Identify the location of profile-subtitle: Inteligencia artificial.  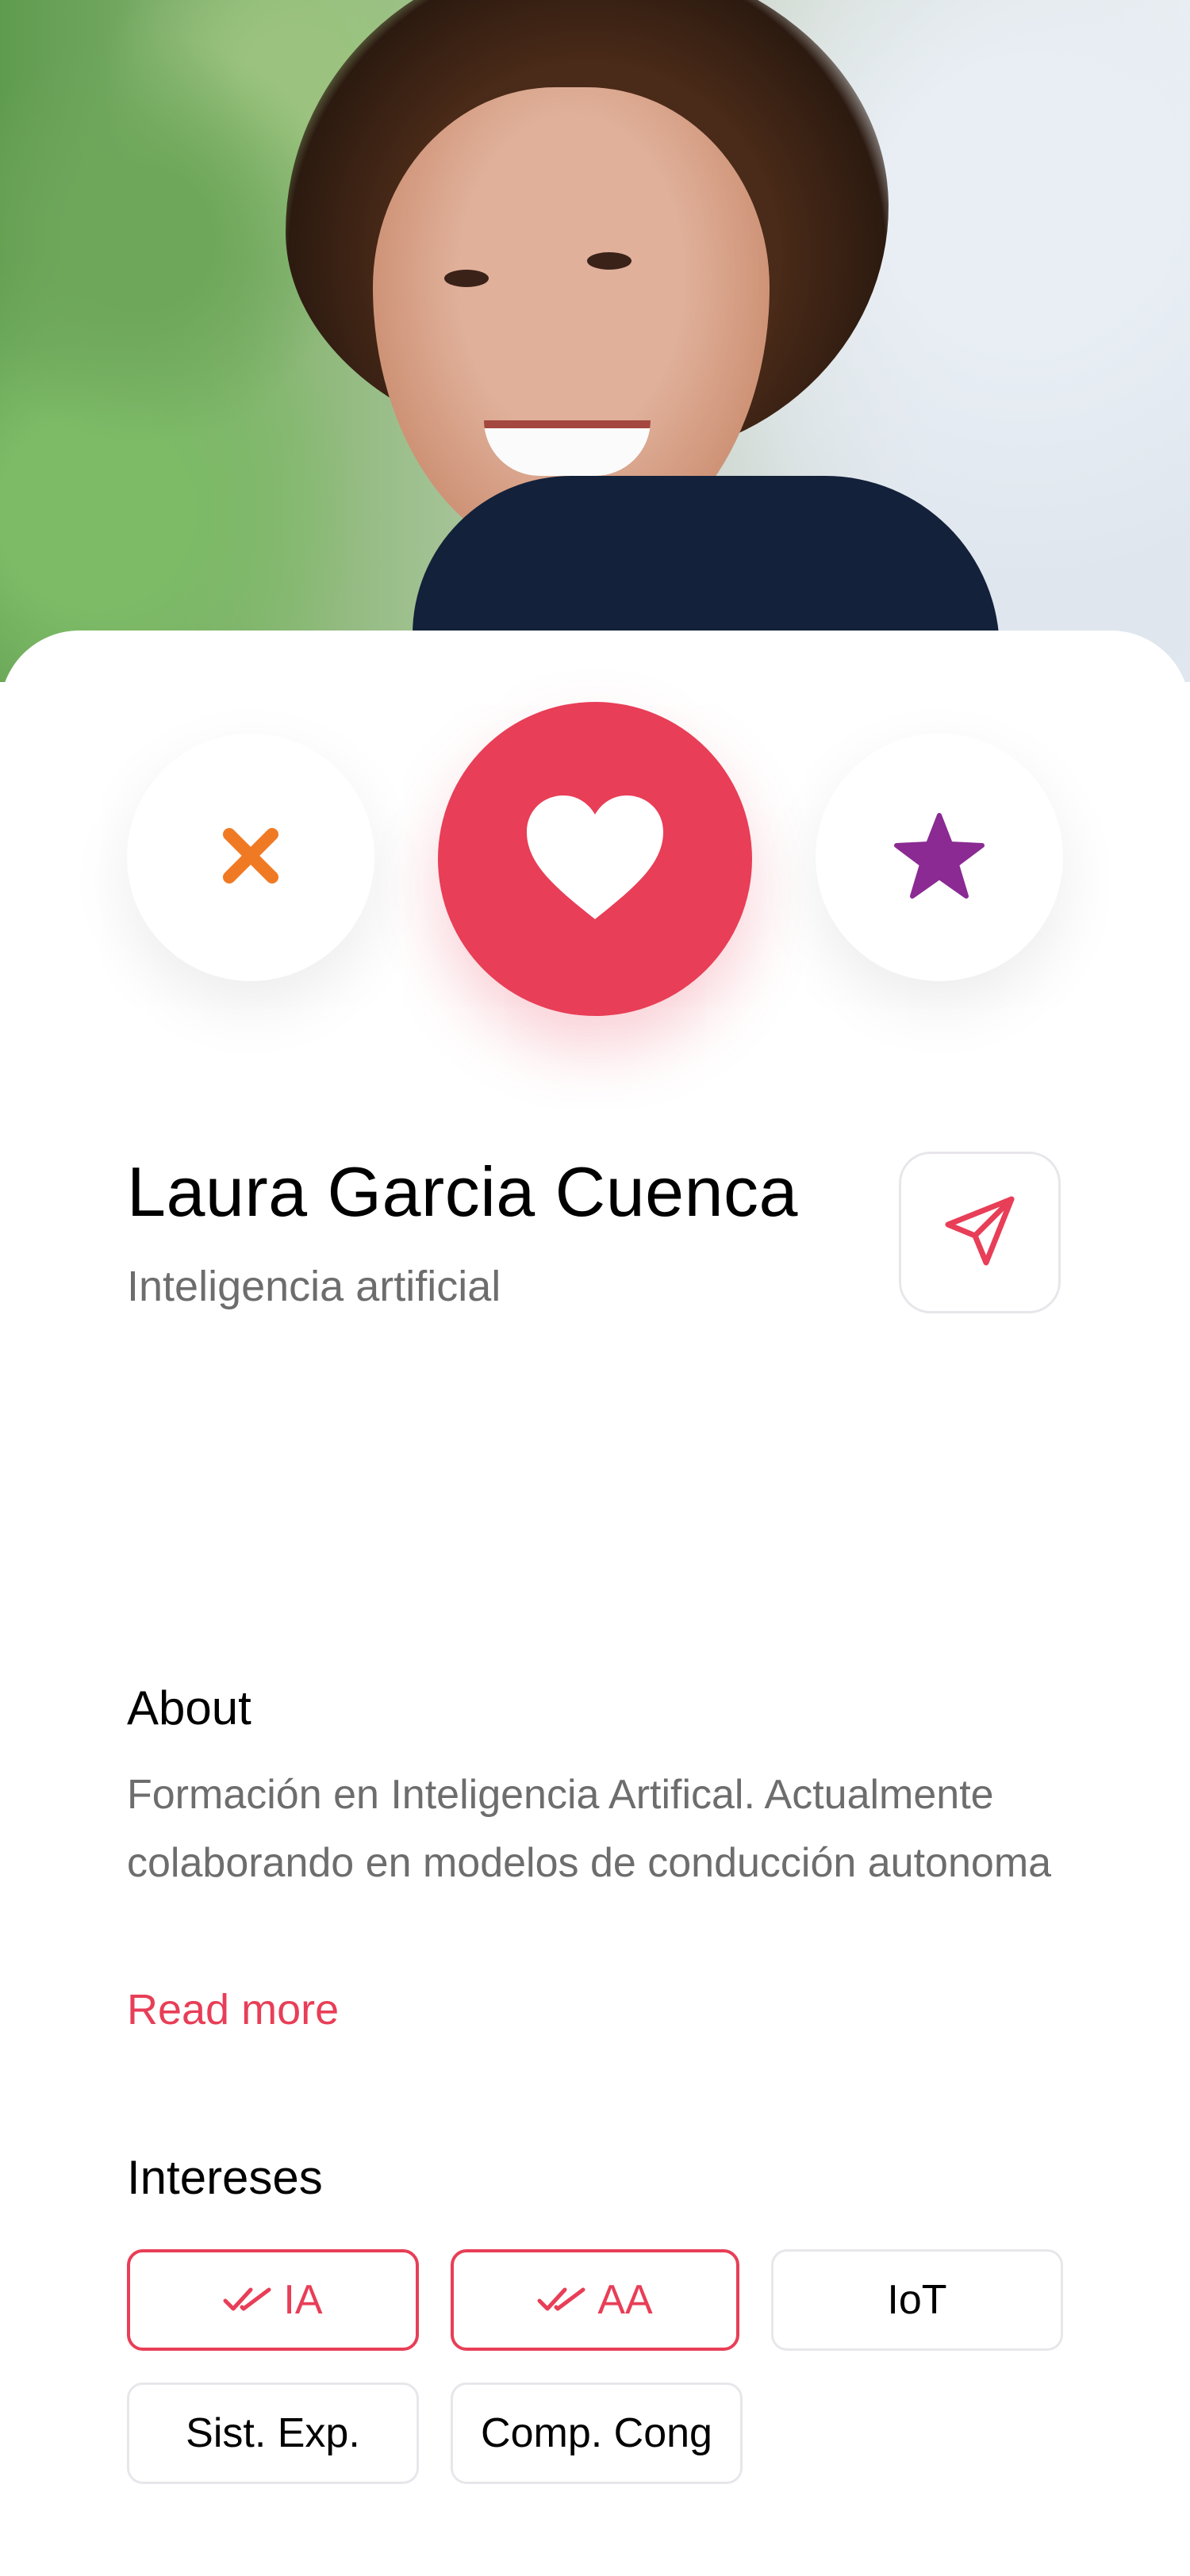
(314, 1286).